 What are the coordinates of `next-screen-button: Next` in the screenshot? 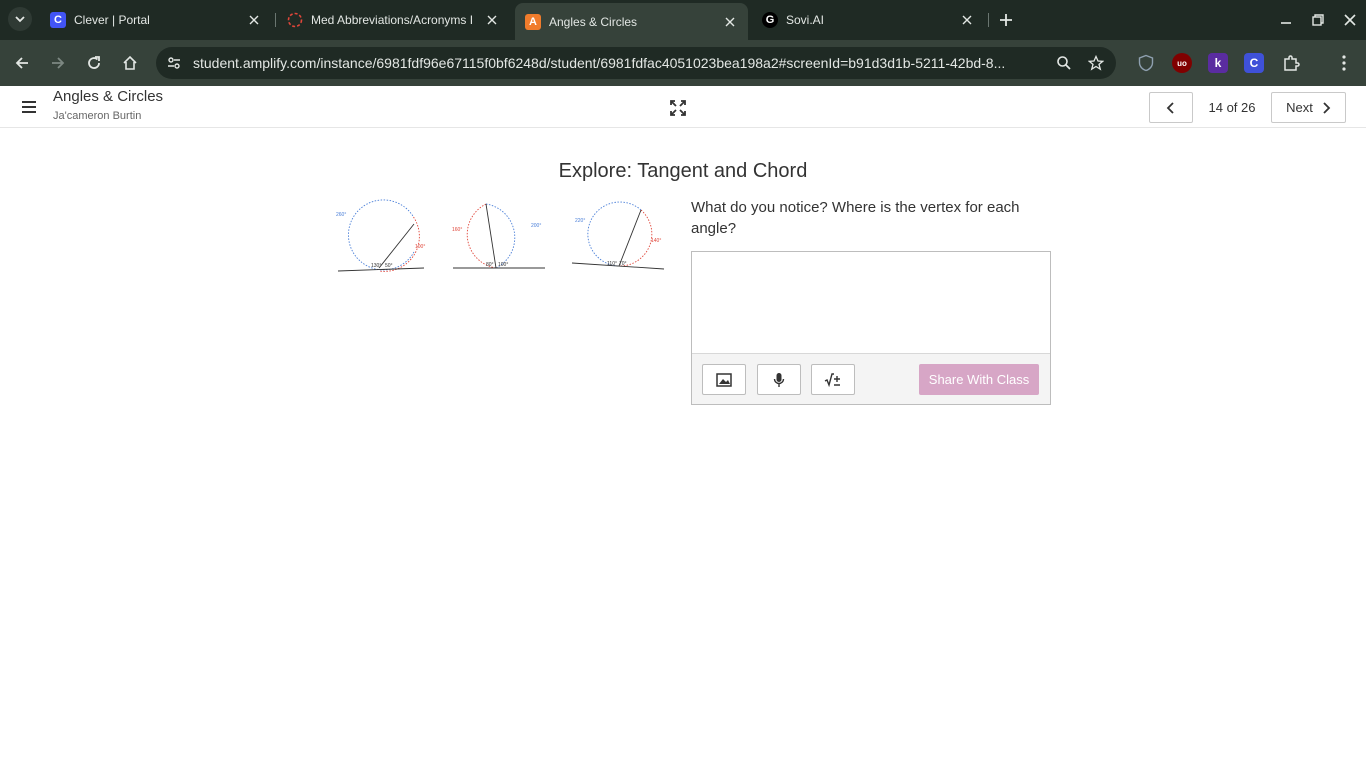 It's located at (1308, 107).